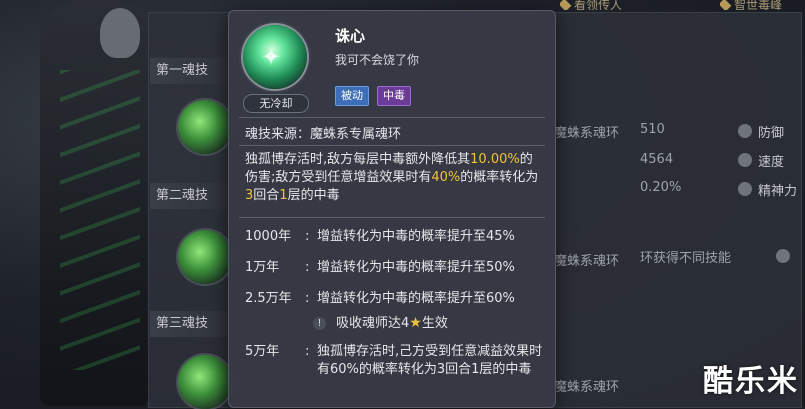 The width and height of the screenshot is (805, 409). What do you see at coordinates (415, 323) in the screenshot?
I see `star-icon: ★` at bounding box center [415, 323].